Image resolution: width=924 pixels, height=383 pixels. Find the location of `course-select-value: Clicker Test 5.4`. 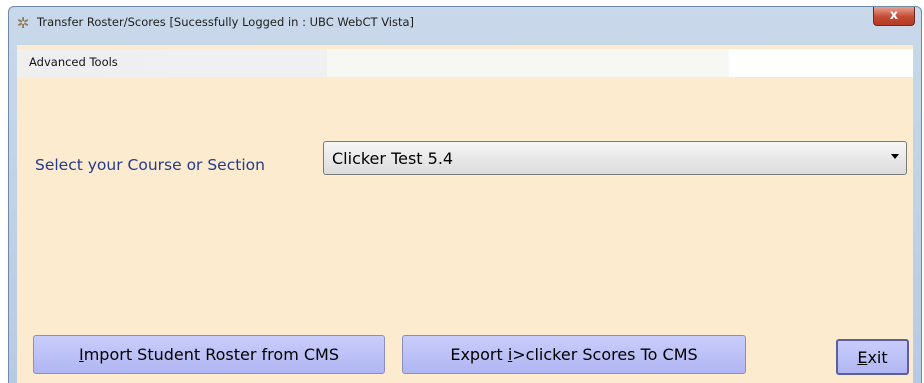

course-select-value: Clicker Test 5.4 is located at coordinates (393, 158).